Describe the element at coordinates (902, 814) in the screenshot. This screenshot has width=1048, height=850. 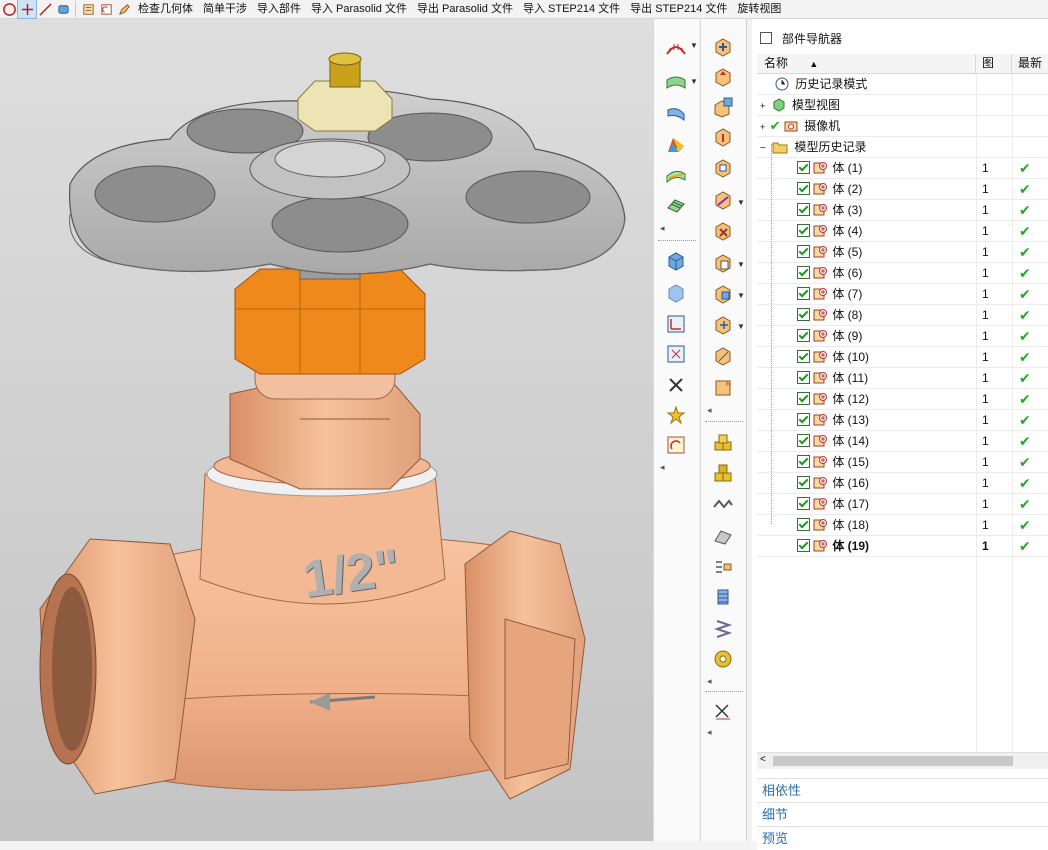
I see `details-panel: 细节` at that location.